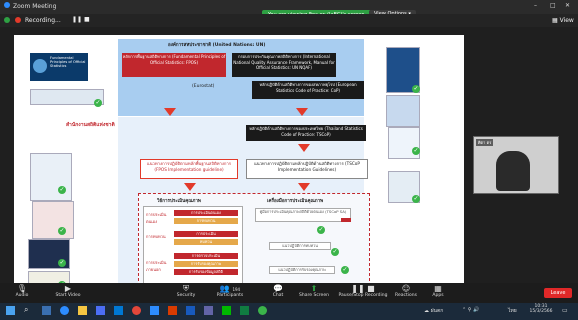  What do you see at coordinates (302, 270) in the screenshot?
I see `tool-item: แนวปฏิบัติการรับรองคุณภาพ` at bounding box center [302, 270].